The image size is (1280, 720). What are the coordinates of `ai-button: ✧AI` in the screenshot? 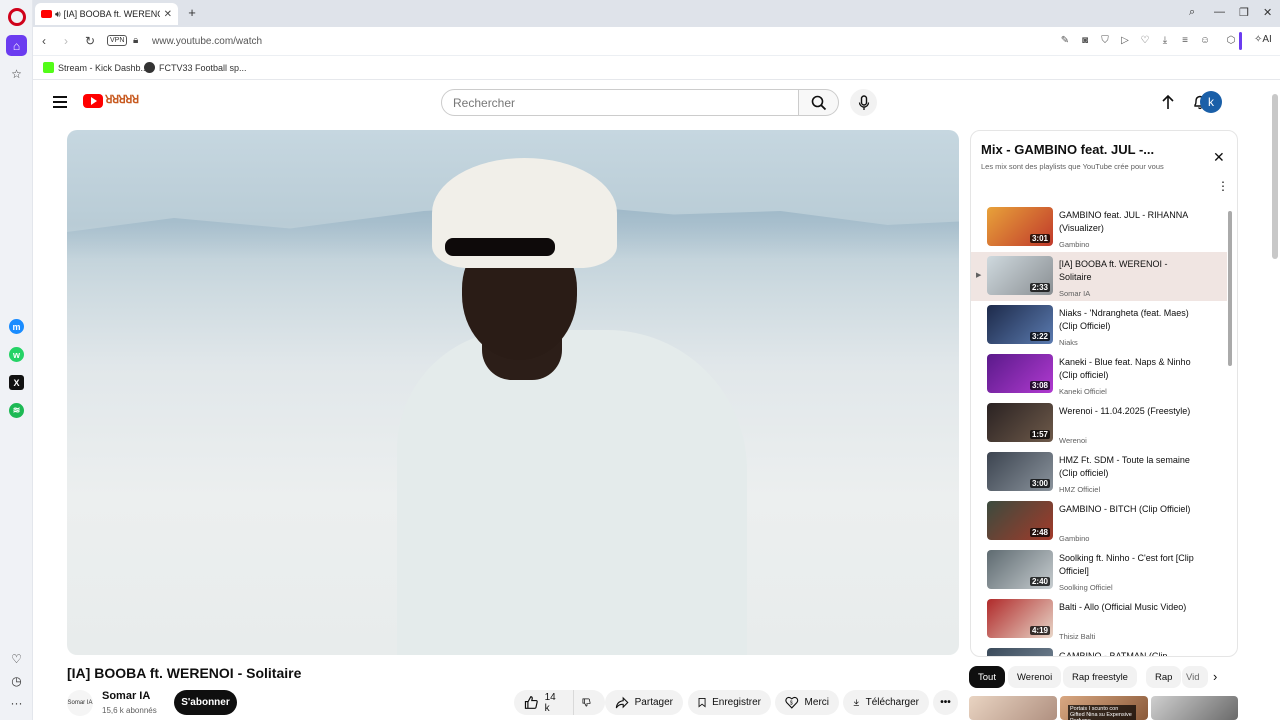 It's located at (1263, 39).